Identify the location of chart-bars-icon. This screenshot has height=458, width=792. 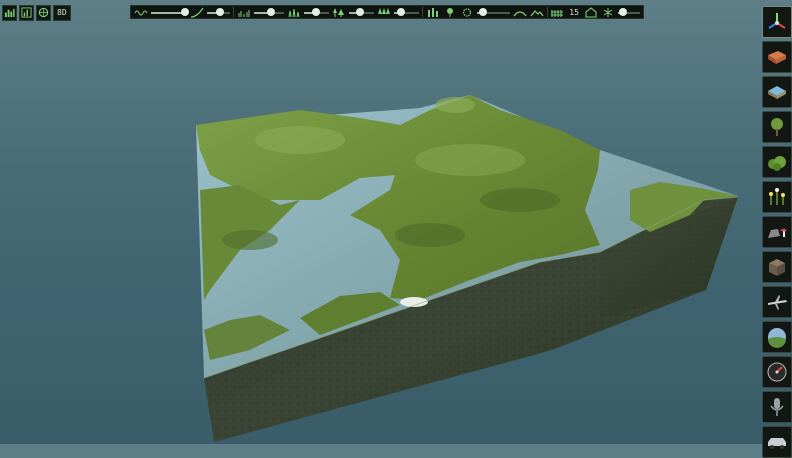
(26, 12).